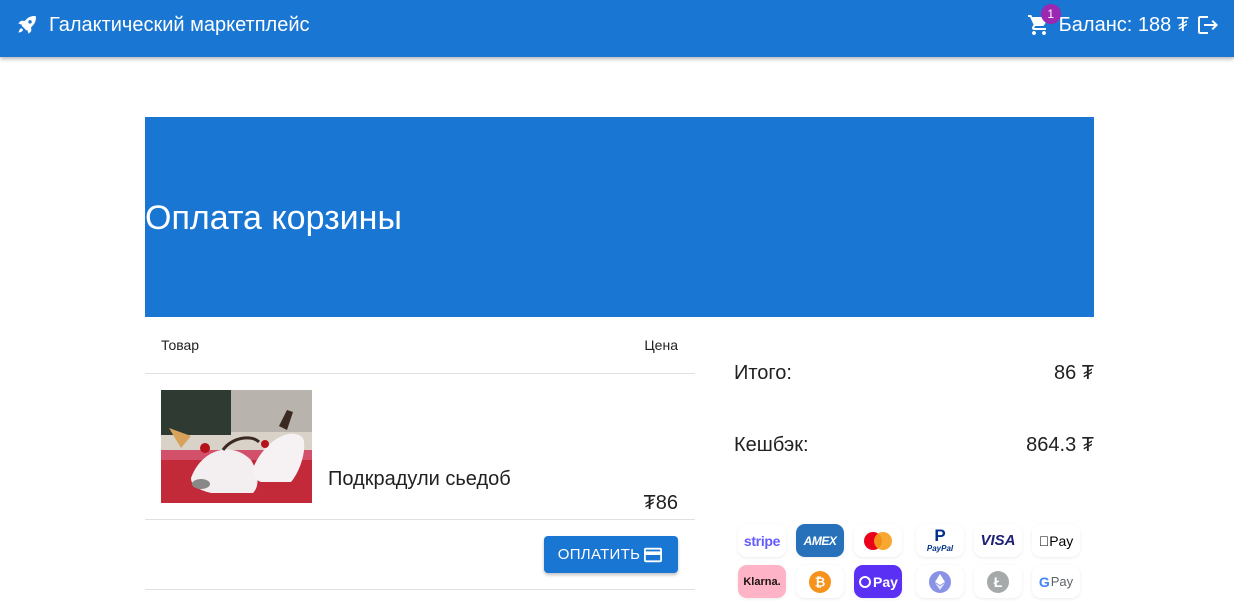 The width and height of the screenshot is (1234, 614). I want to click on column-header-item: Товар, so click(180, 345).